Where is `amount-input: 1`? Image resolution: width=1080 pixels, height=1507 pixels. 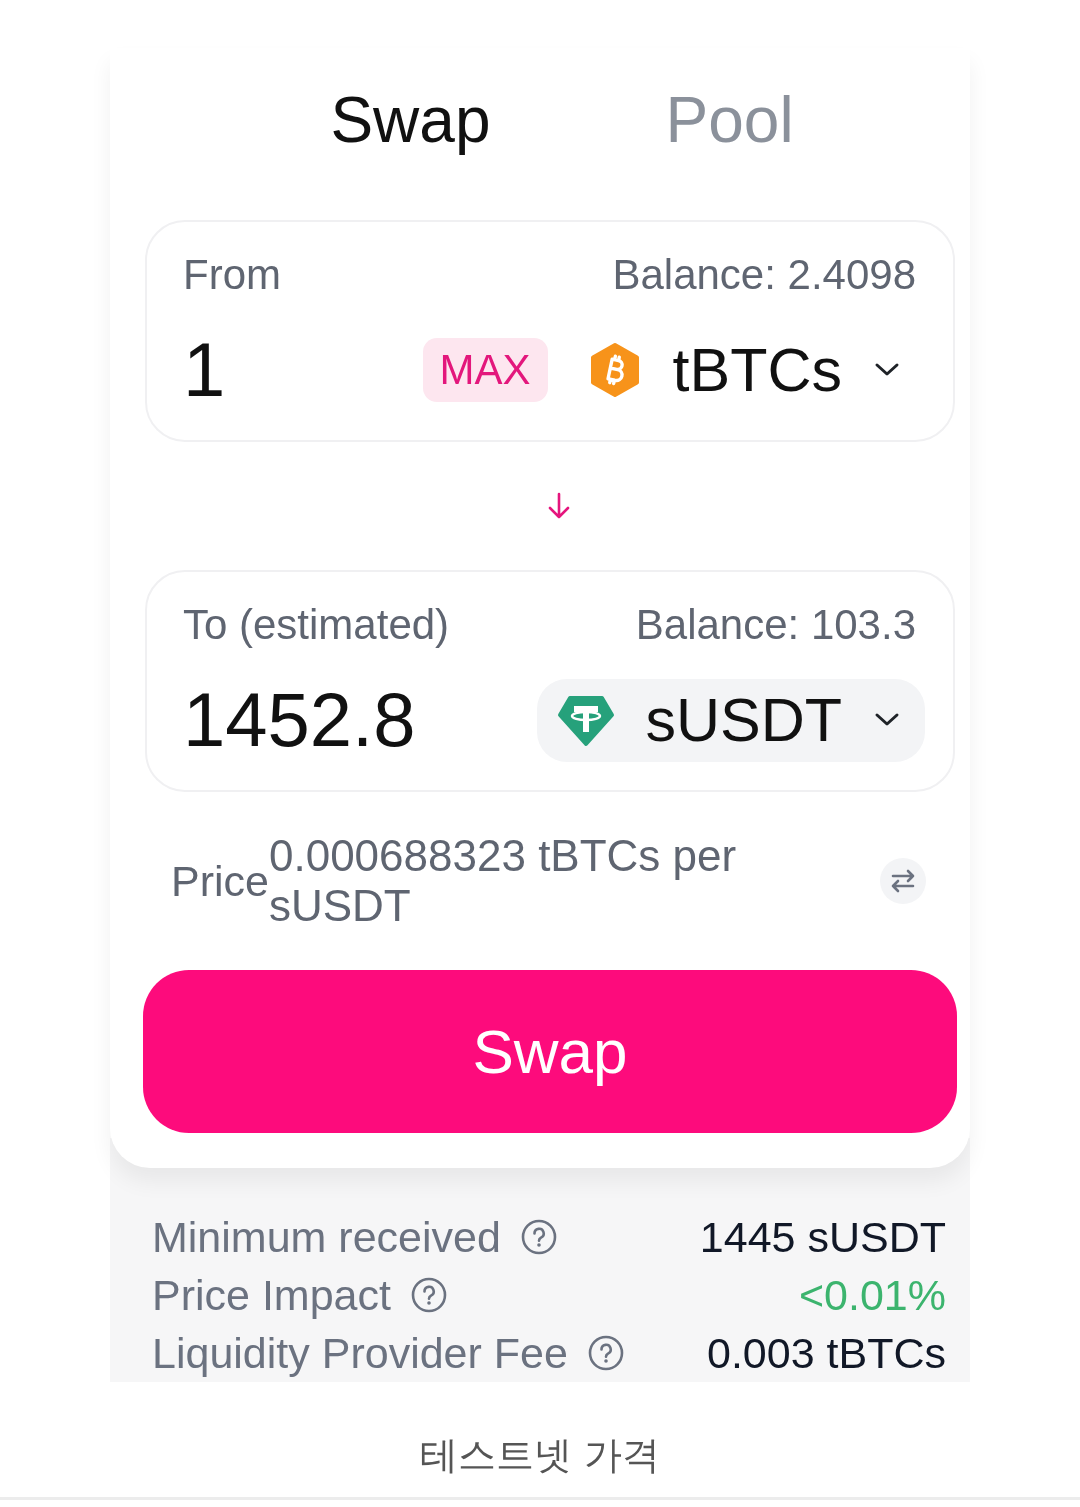 amount-input: 1 is located at coordinates (204, 370).